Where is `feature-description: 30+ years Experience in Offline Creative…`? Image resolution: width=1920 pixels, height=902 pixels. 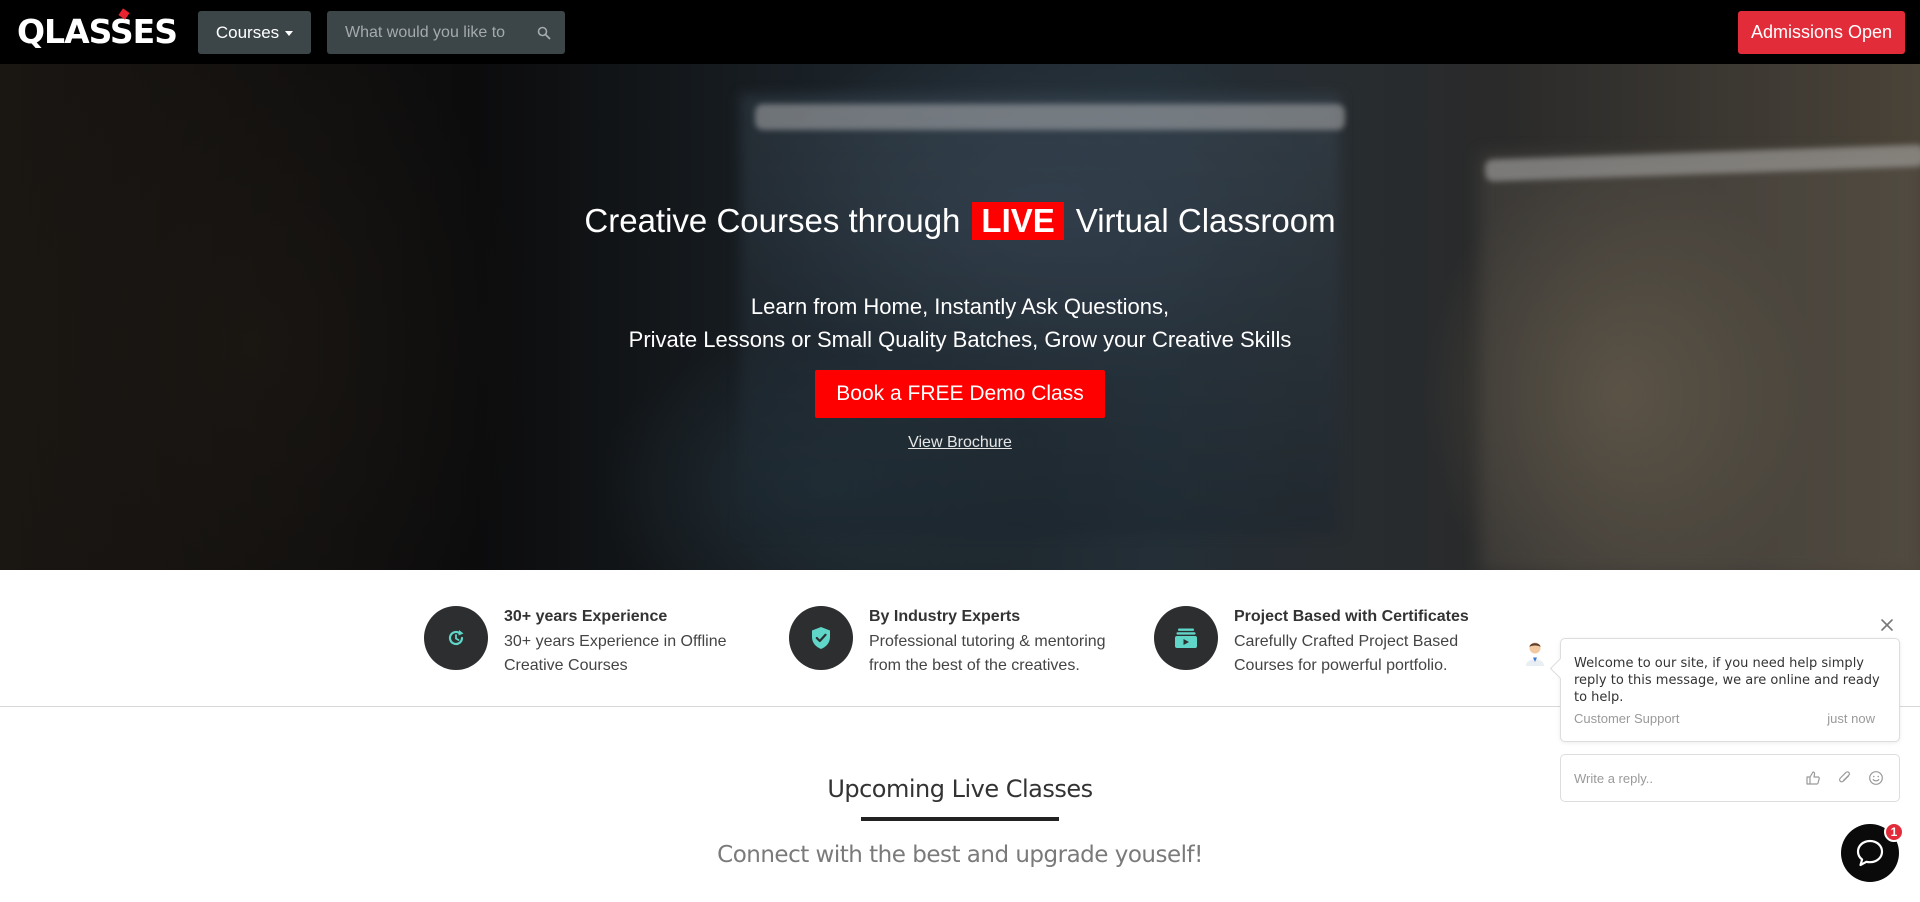 feature-description: 30+ years Experience in Offline Creative… is located at coordinates (634, 654).